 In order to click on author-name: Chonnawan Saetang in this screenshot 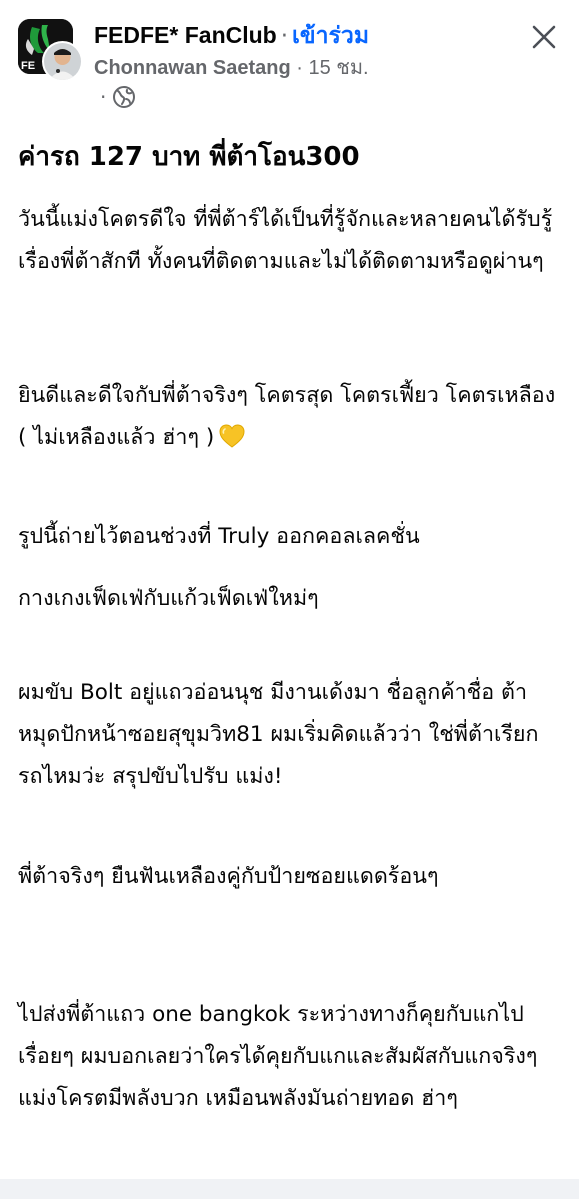, I will do `click(192, 68)`.